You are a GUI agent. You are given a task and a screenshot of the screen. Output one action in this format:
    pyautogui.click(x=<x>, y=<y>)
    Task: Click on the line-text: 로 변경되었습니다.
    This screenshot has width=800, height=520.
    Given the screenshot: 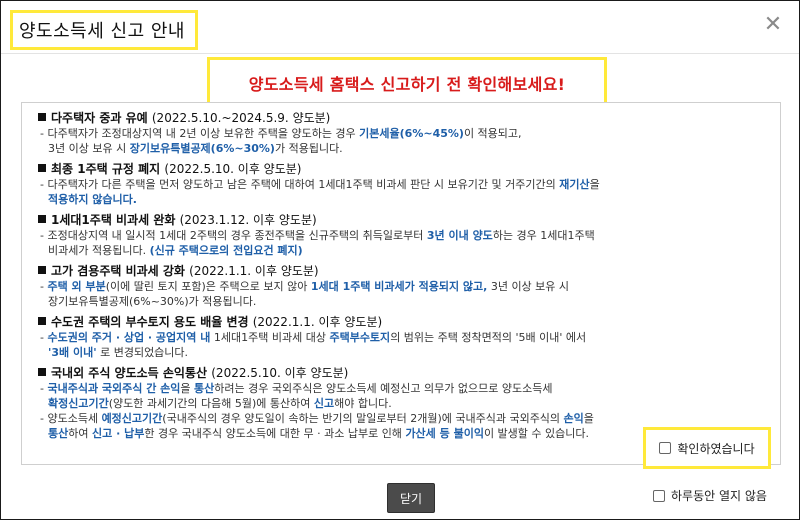 What is the action you would take?
    pyautogui.click(x=142, y=352)
    